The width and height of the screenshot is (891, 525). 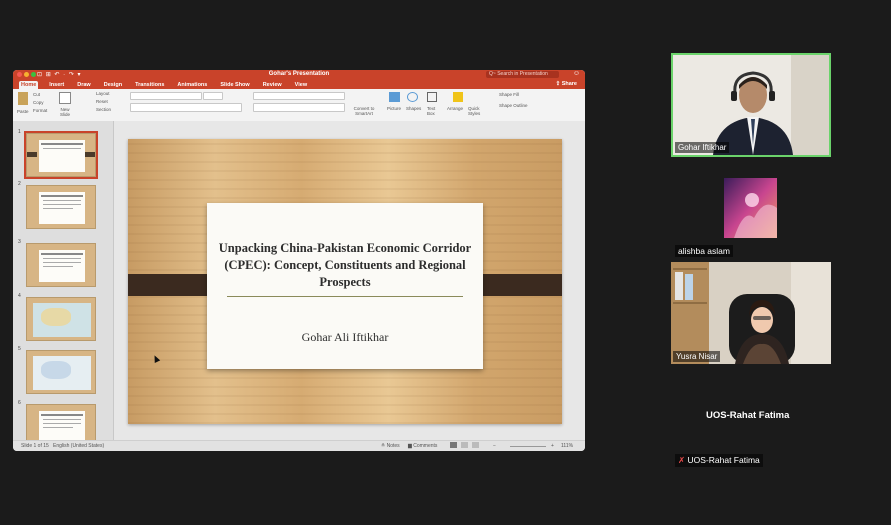 What do you see at coordinates (19, 184) in the screenshot?
I see `slide-number: 2` at bounding box center [19, 184].